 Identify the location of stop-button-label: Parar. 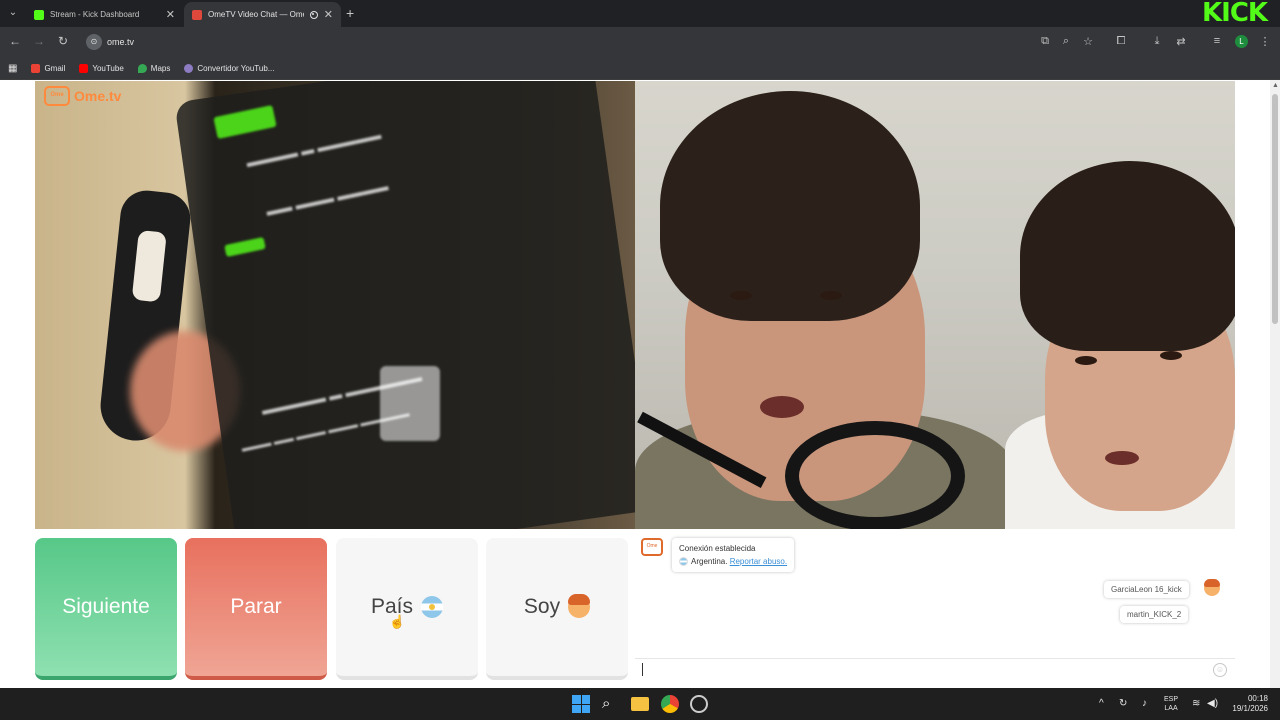
(256, 606).